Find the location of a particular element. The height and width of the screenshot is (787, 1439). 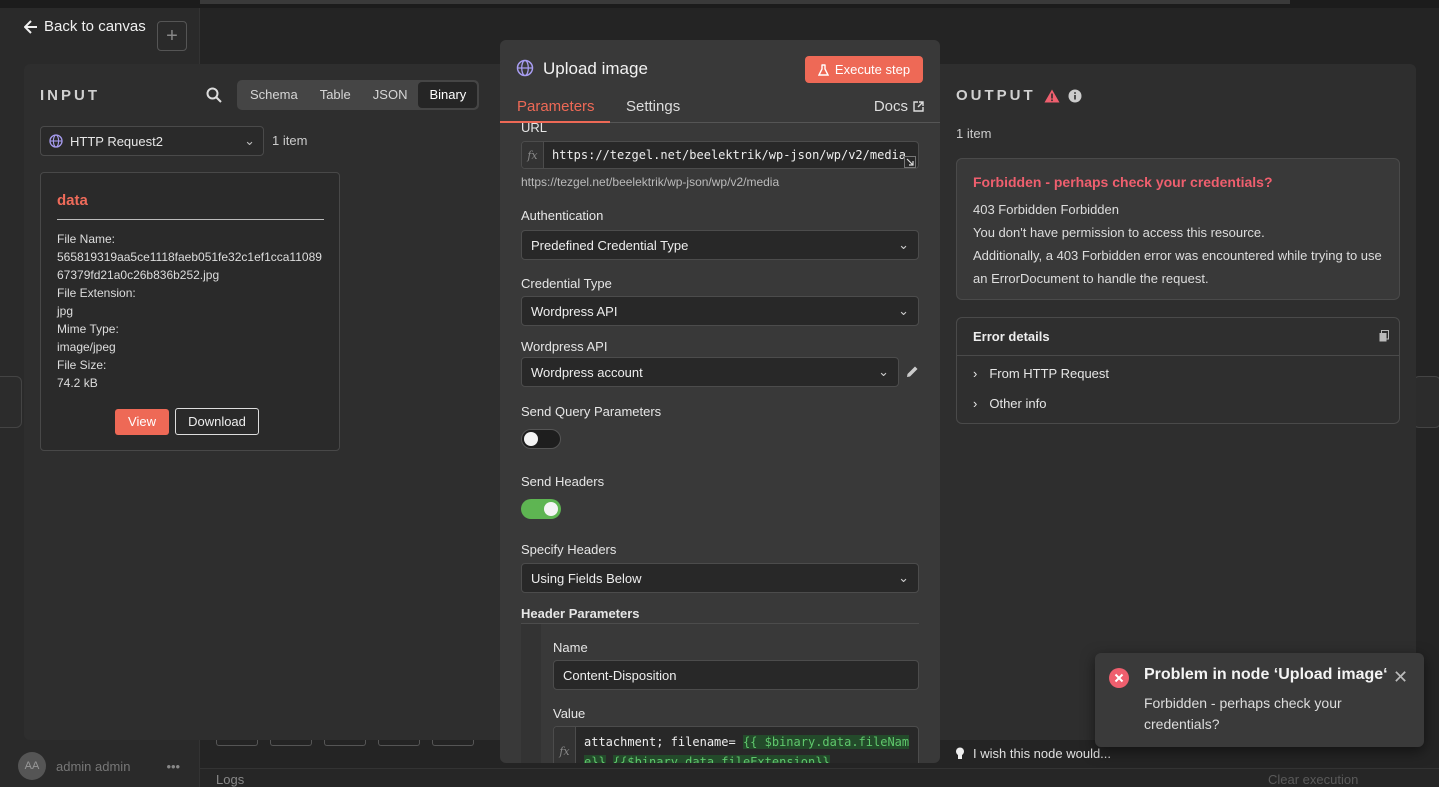

output-item-count: 1 item is located at coordinates (974, 133).